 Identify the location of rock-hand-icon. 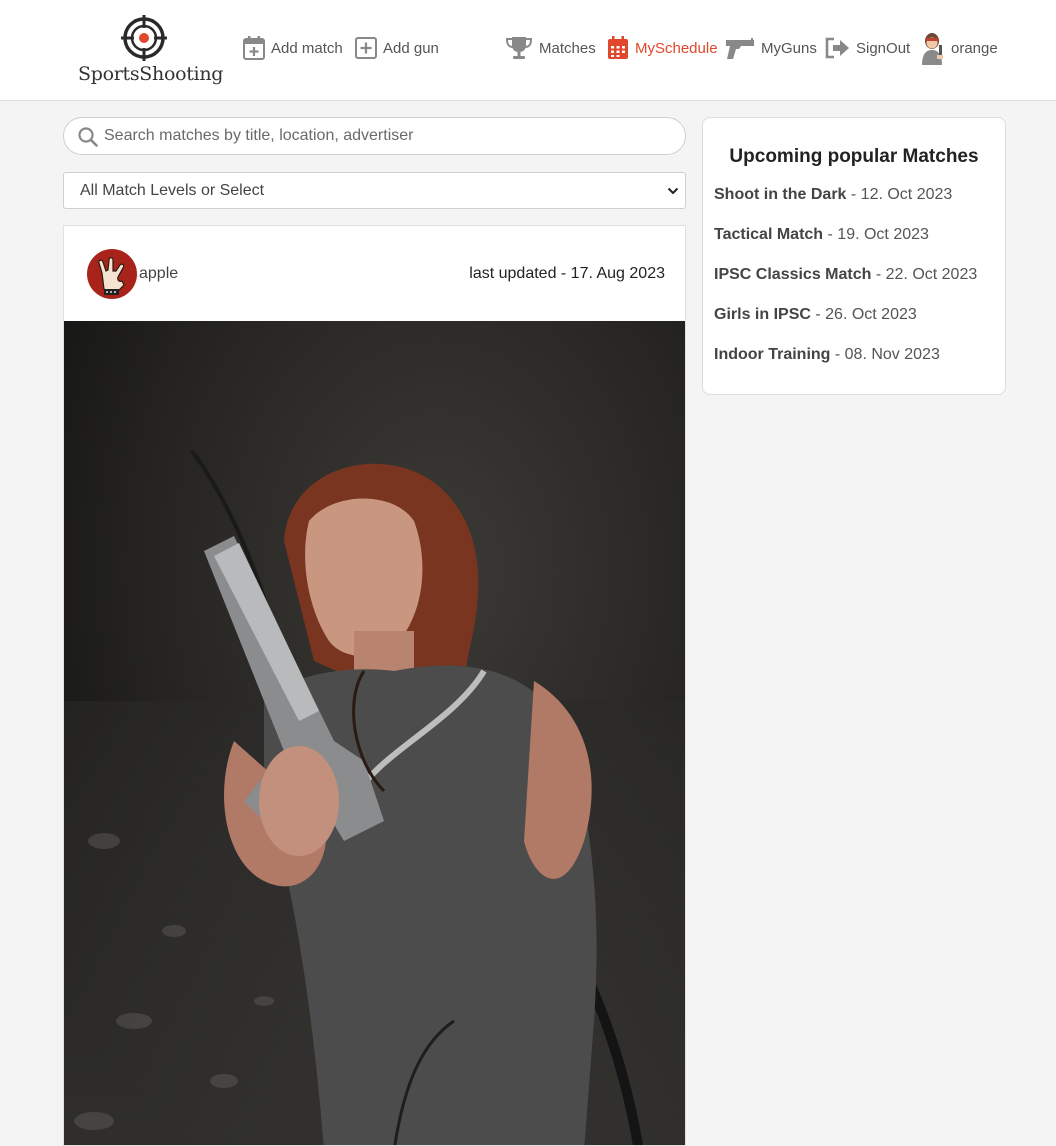
(111, 276).